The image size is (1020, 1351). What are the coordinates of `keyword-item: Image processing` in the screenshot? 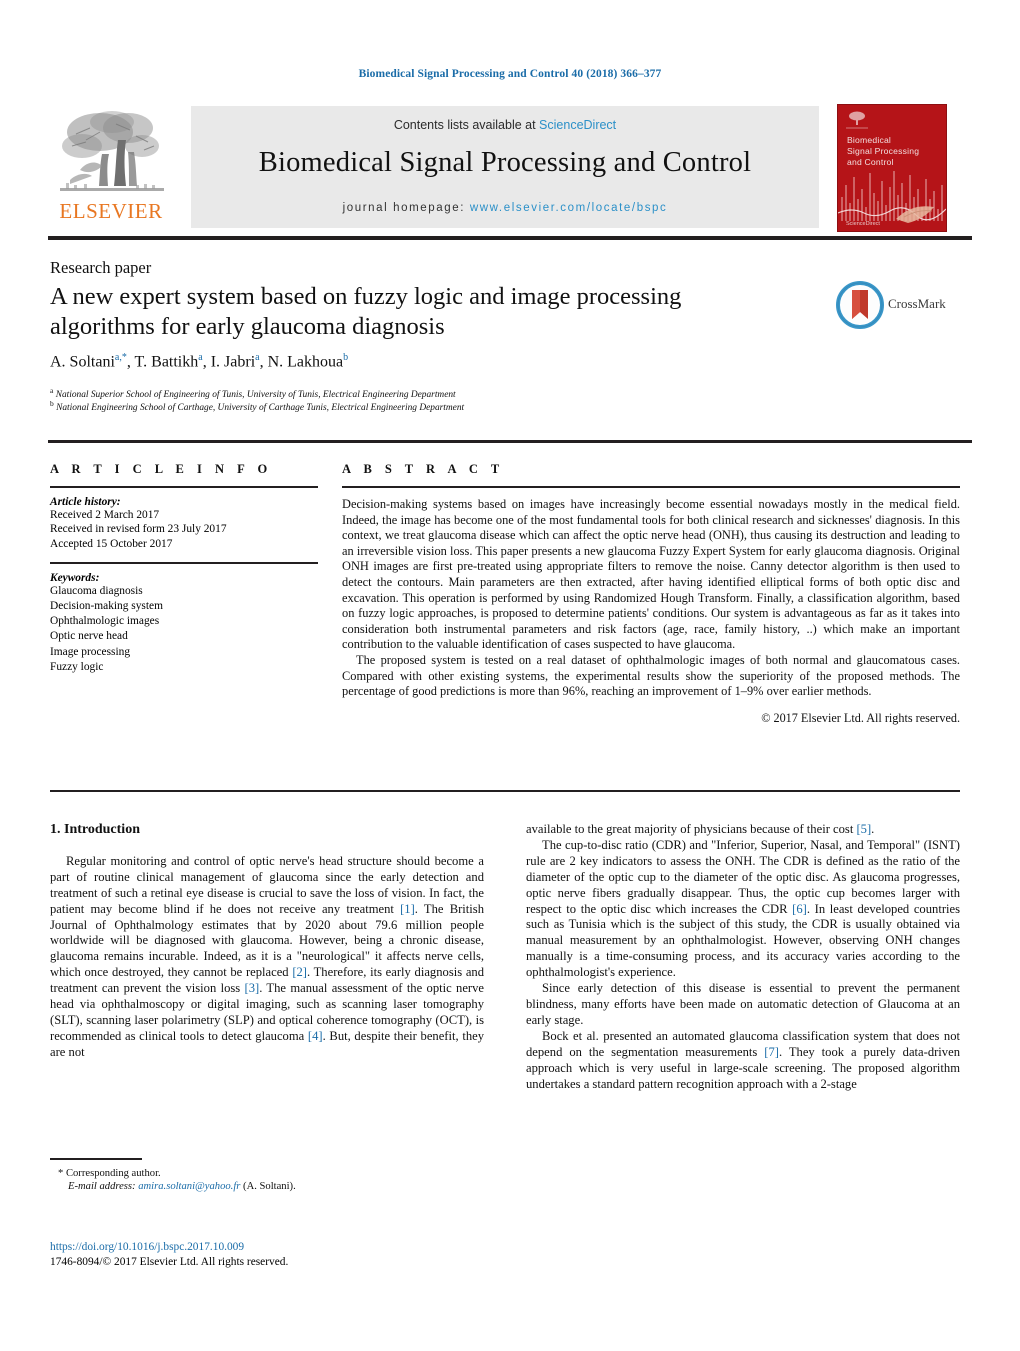 It's located at (90, 651).